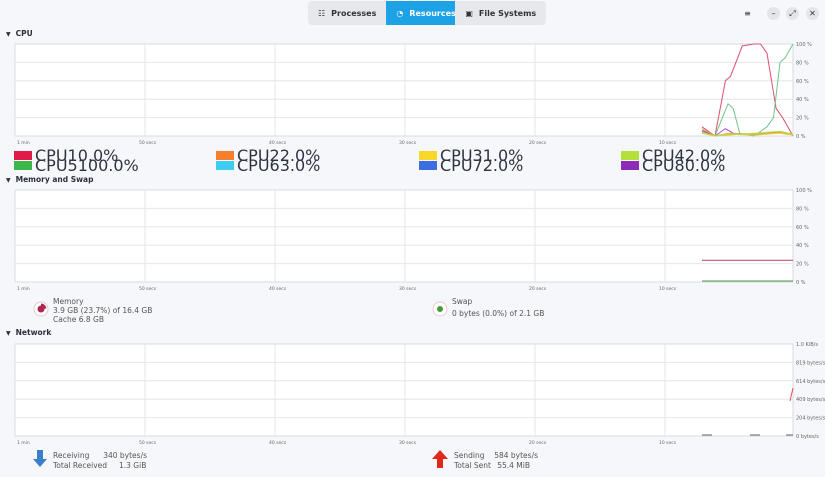  What do you see at coordinates (28, 332) in the screenshot?
I see `network-section-header: ▼ Network` at bounding box center [28, 332].